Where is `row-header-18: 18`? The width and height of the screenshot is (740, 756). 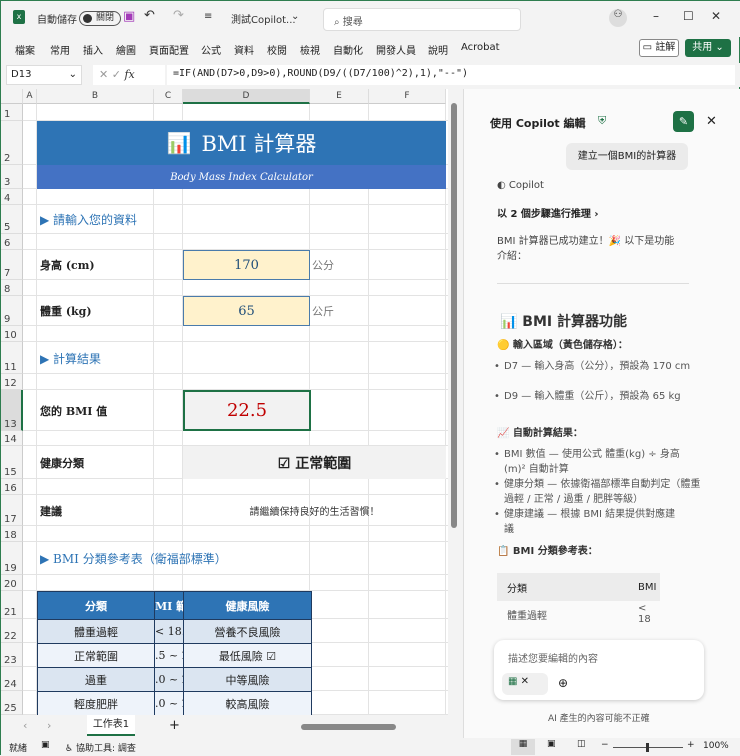 row-header-18: 18 is located at coordinates (12, 534).